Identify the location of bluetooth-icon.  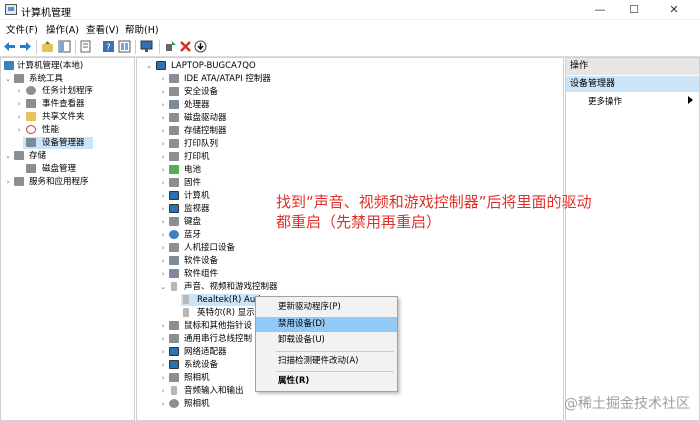
(174, 234).